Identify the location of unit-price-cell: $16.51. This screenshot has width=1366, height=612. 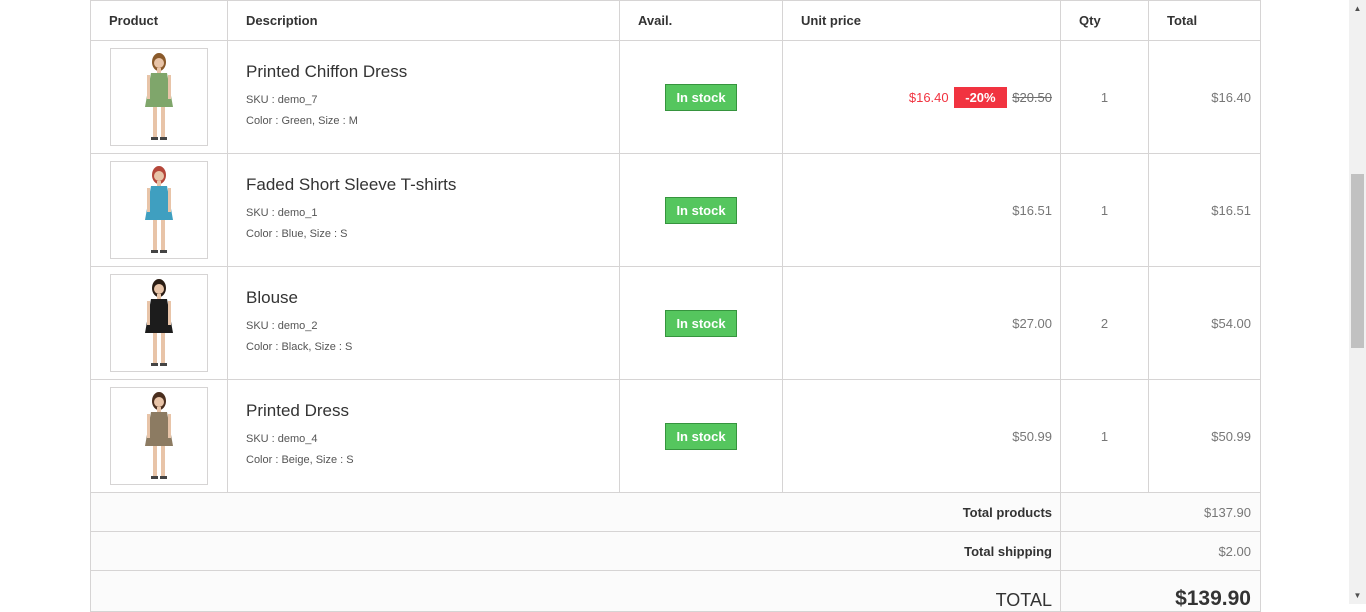
(921, 210).